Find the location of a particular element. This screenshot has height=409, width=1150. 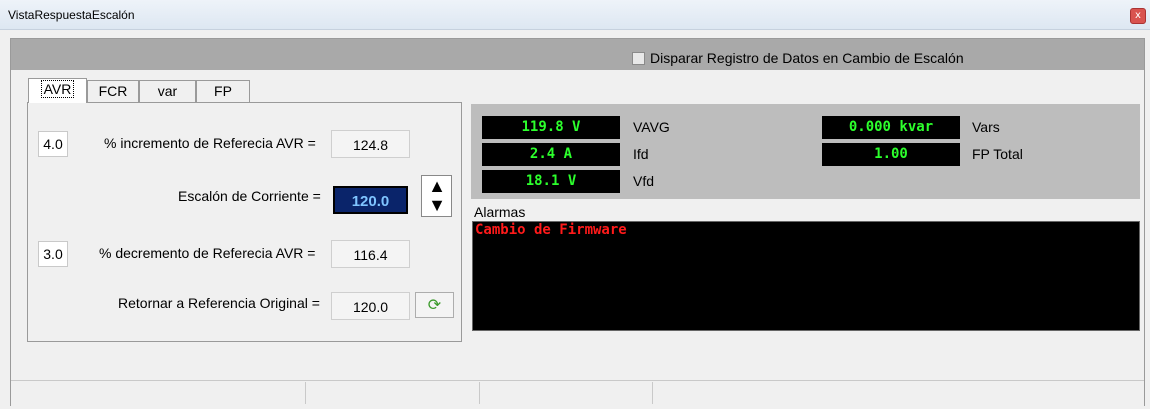

vavg-label: VAVG is located at coordinates (651, 127).